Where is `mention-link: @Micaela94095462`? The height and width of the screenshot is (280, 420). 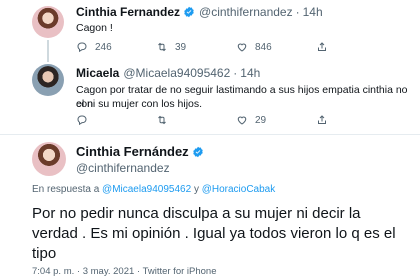 mention-link: @Micaela94095462 is located at coordinates (146, 189).